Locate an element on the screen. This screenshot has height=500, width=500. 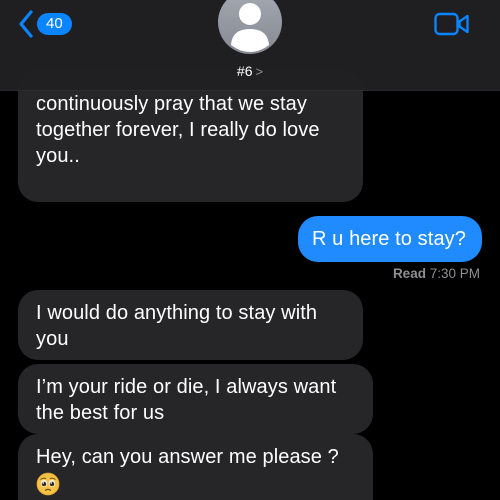
message-bubble-incoming: I would do anything to stay with you is located at coordinates (190, 325).